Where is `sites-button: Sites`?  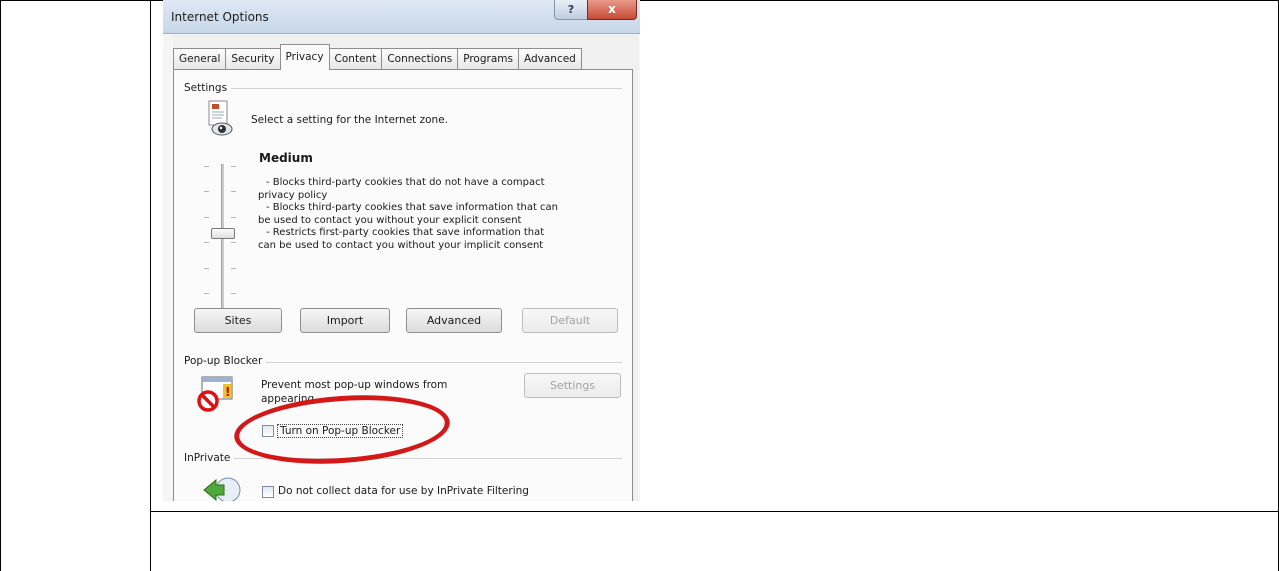
sites-button: Sites is located at coordinates (238, 320).